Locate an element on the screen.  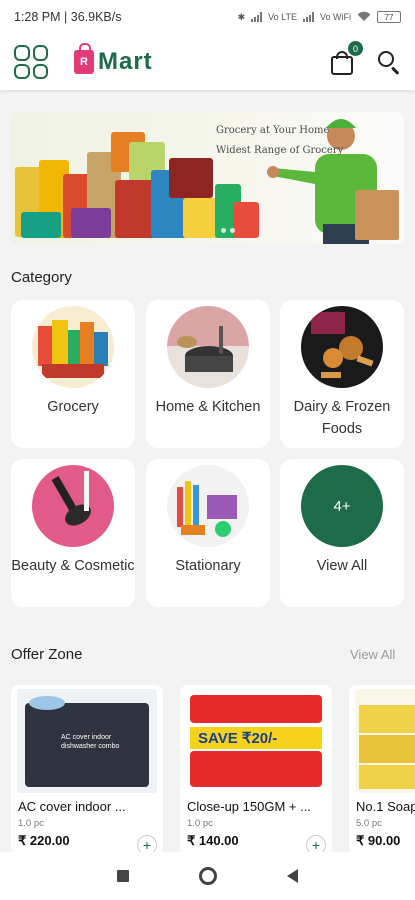
logo-bag-icon: R is located at coordinates (84, 58).